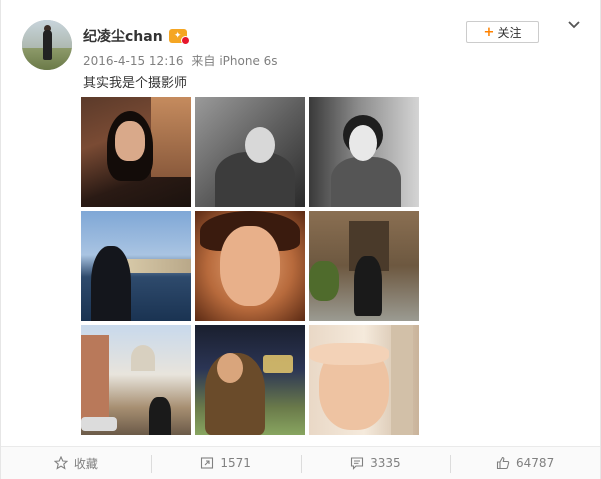  What do you see at coordinates (248, 61) in the screenshot?
I see `post-source: iPhone 6s` at bounding box center [248, 61].